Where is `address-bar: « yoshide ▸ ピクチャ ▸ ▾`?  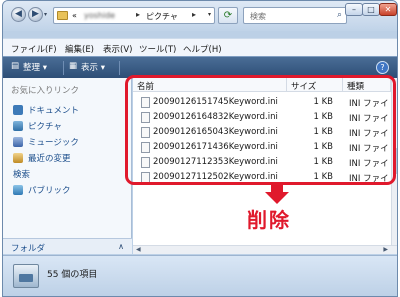 address-bar: « yoshide ▸ ピクチャ ▸ ▾ is located at coordinates (134, 15).